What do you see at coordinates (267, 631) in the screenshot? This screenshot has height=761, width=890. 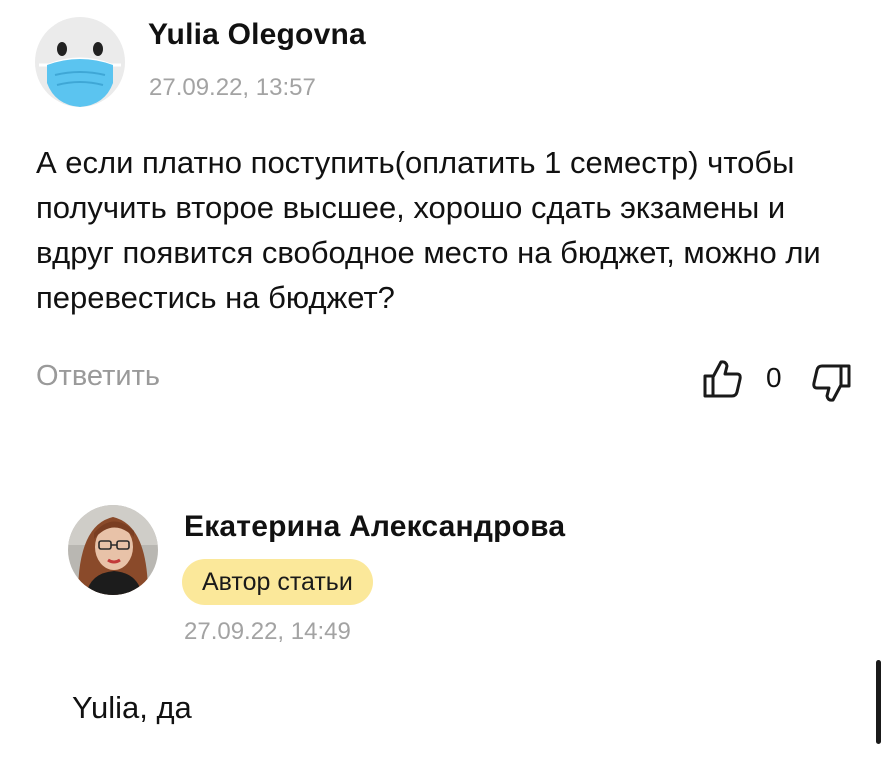 I see `comment-timestamp: 27.09.22, 14:49` at bounding box center [267, 631].